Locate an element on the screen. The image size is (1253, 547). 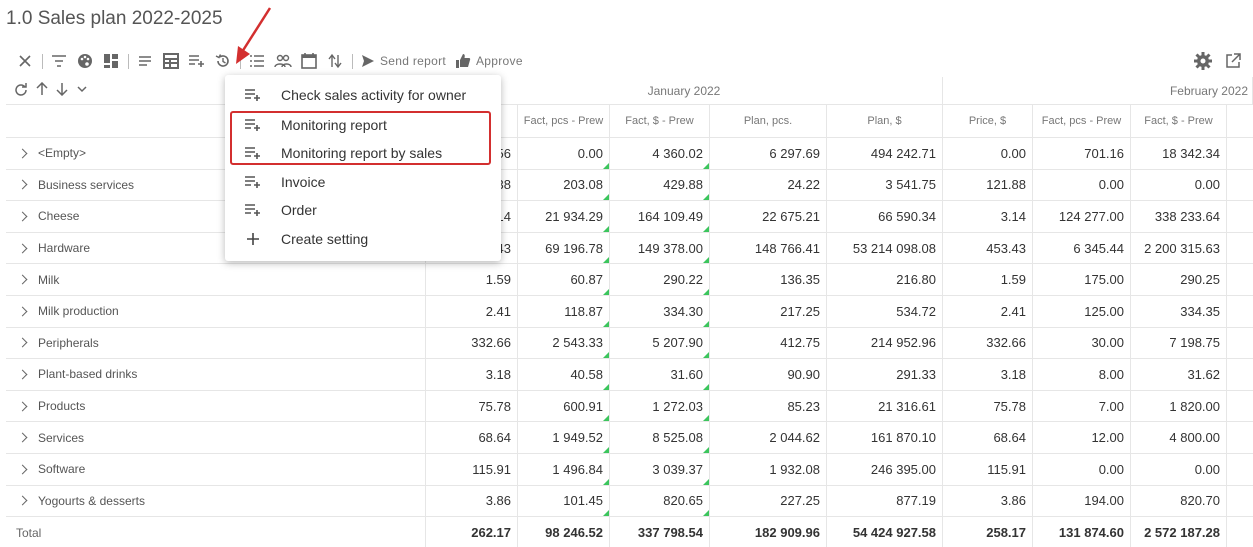
table-cell: 98 246.52 is located at coordinates (564, 532).